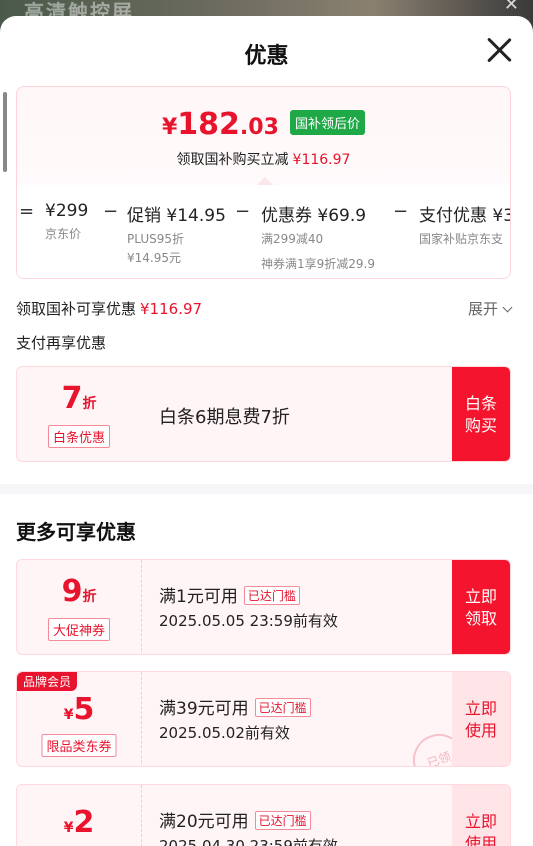 The height and width of the screenshot is (846, 533). I want to click on breakdown-pay: 支付优惠 ¥3 国家补贴京东支, so click(465, 224).